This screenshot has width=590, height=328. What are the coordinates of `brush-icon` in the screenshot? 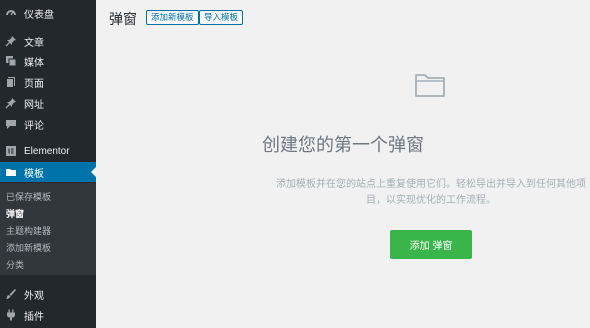 It's located at (11, 294).